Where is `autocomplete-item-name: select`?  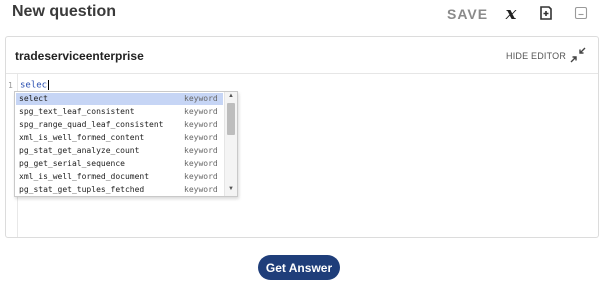
autocomplete-item-name: select is located at coordinates (33, 98).